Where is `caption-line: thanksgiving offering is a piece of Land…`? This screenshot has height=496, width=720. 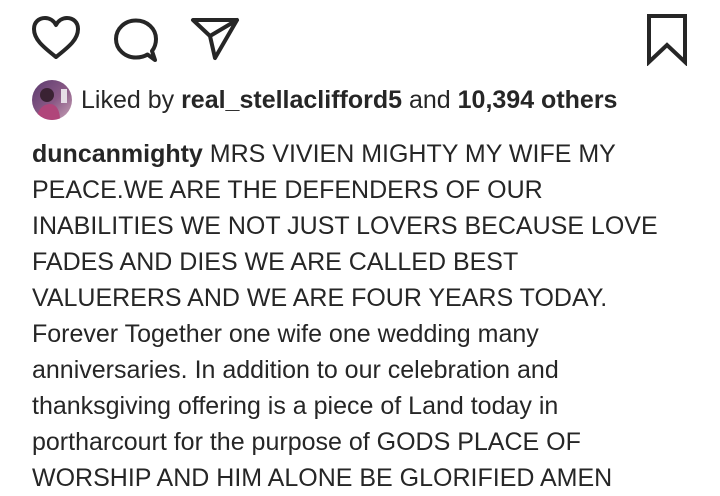 caption-line: thanksgiving offering is a piece of Land… is located at coordinates (295, 406).